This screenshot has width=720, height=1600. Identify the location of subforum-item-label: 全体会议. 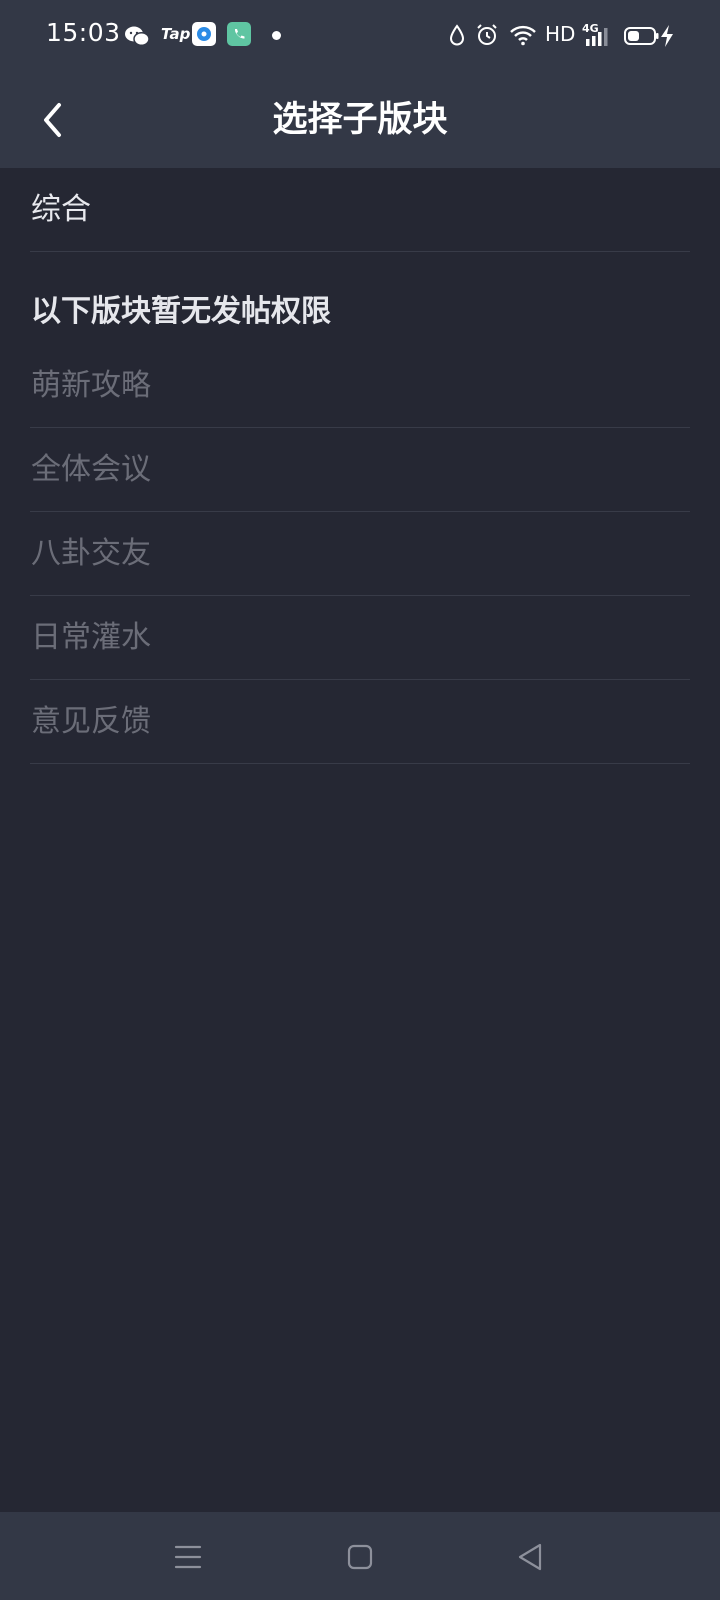
(91, 469).